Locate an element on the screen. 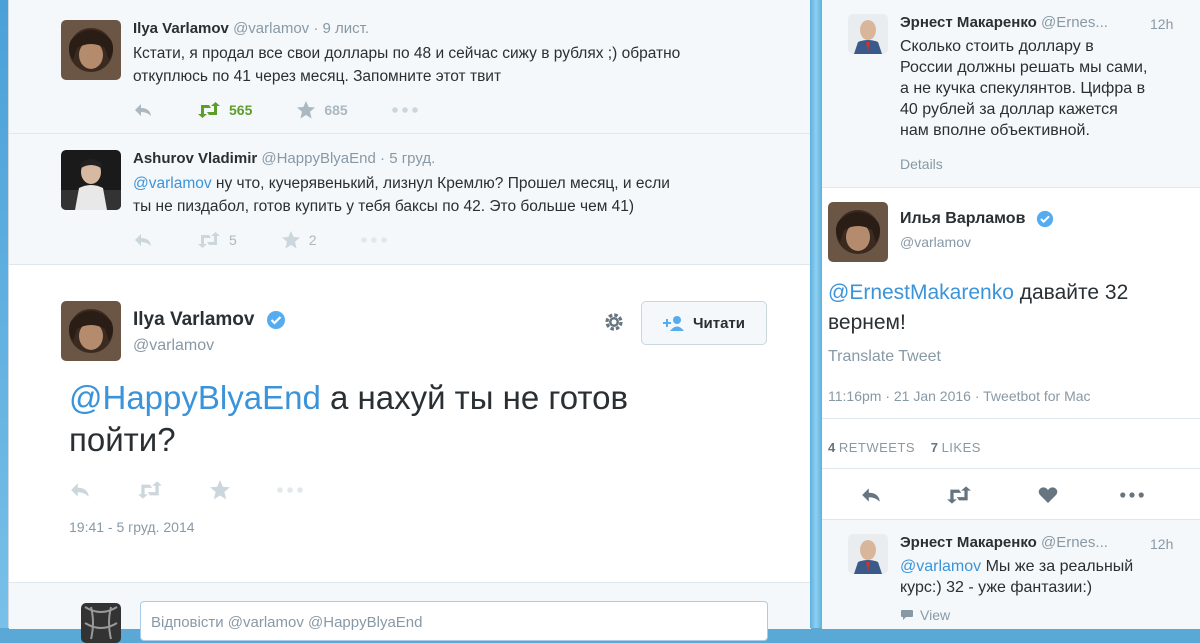 The image size is (1200, 643). tweet-text-line: 40 рублей за доллар кажется is located at coordinates (1009, 109).